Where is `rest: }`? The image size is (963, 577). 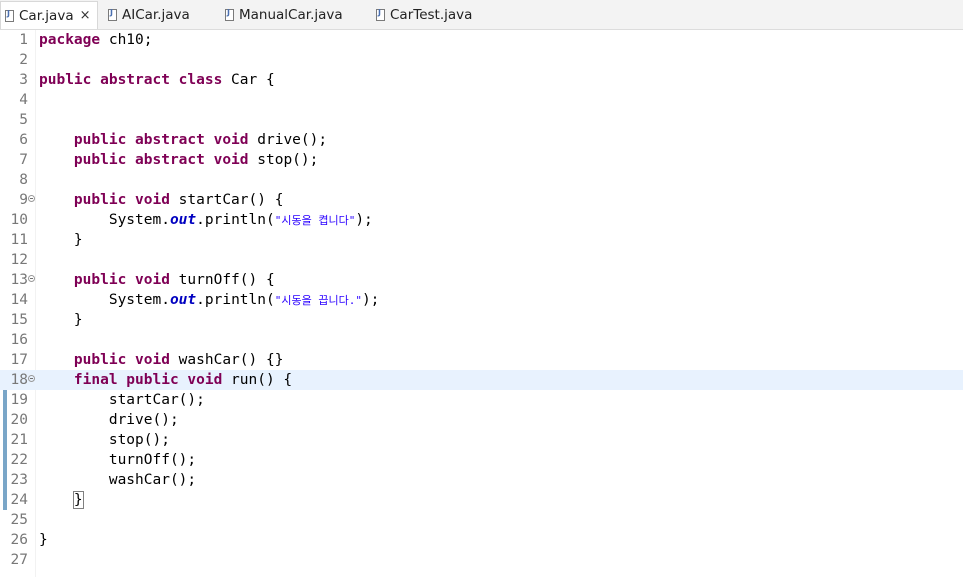 rest: } is located at coordinates (43, 540).